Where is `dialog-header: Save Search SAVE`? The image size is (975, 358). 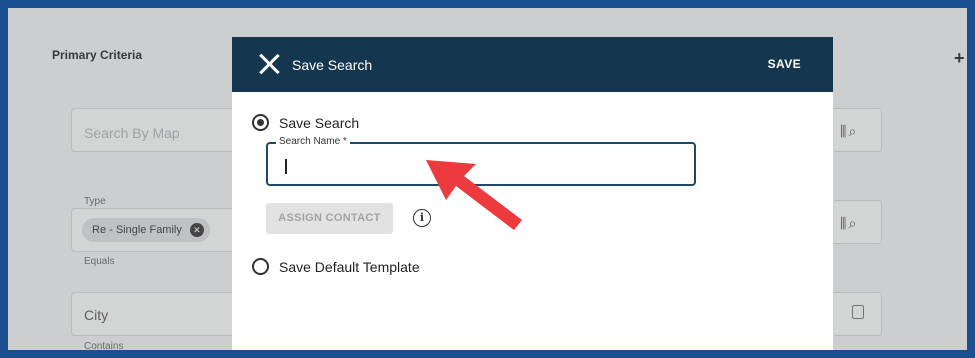
dialog-header: Save Search SAVE is located at coordinates (532, 64).